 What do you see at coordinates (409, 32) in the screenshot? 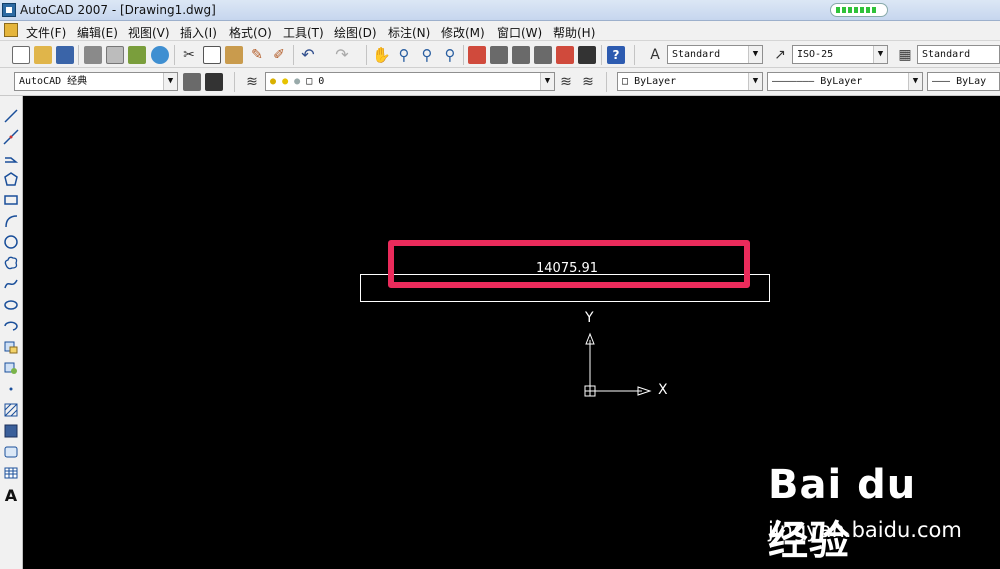
I see `menu-dimension: 标注(N)` at bounding box center [409, 32].